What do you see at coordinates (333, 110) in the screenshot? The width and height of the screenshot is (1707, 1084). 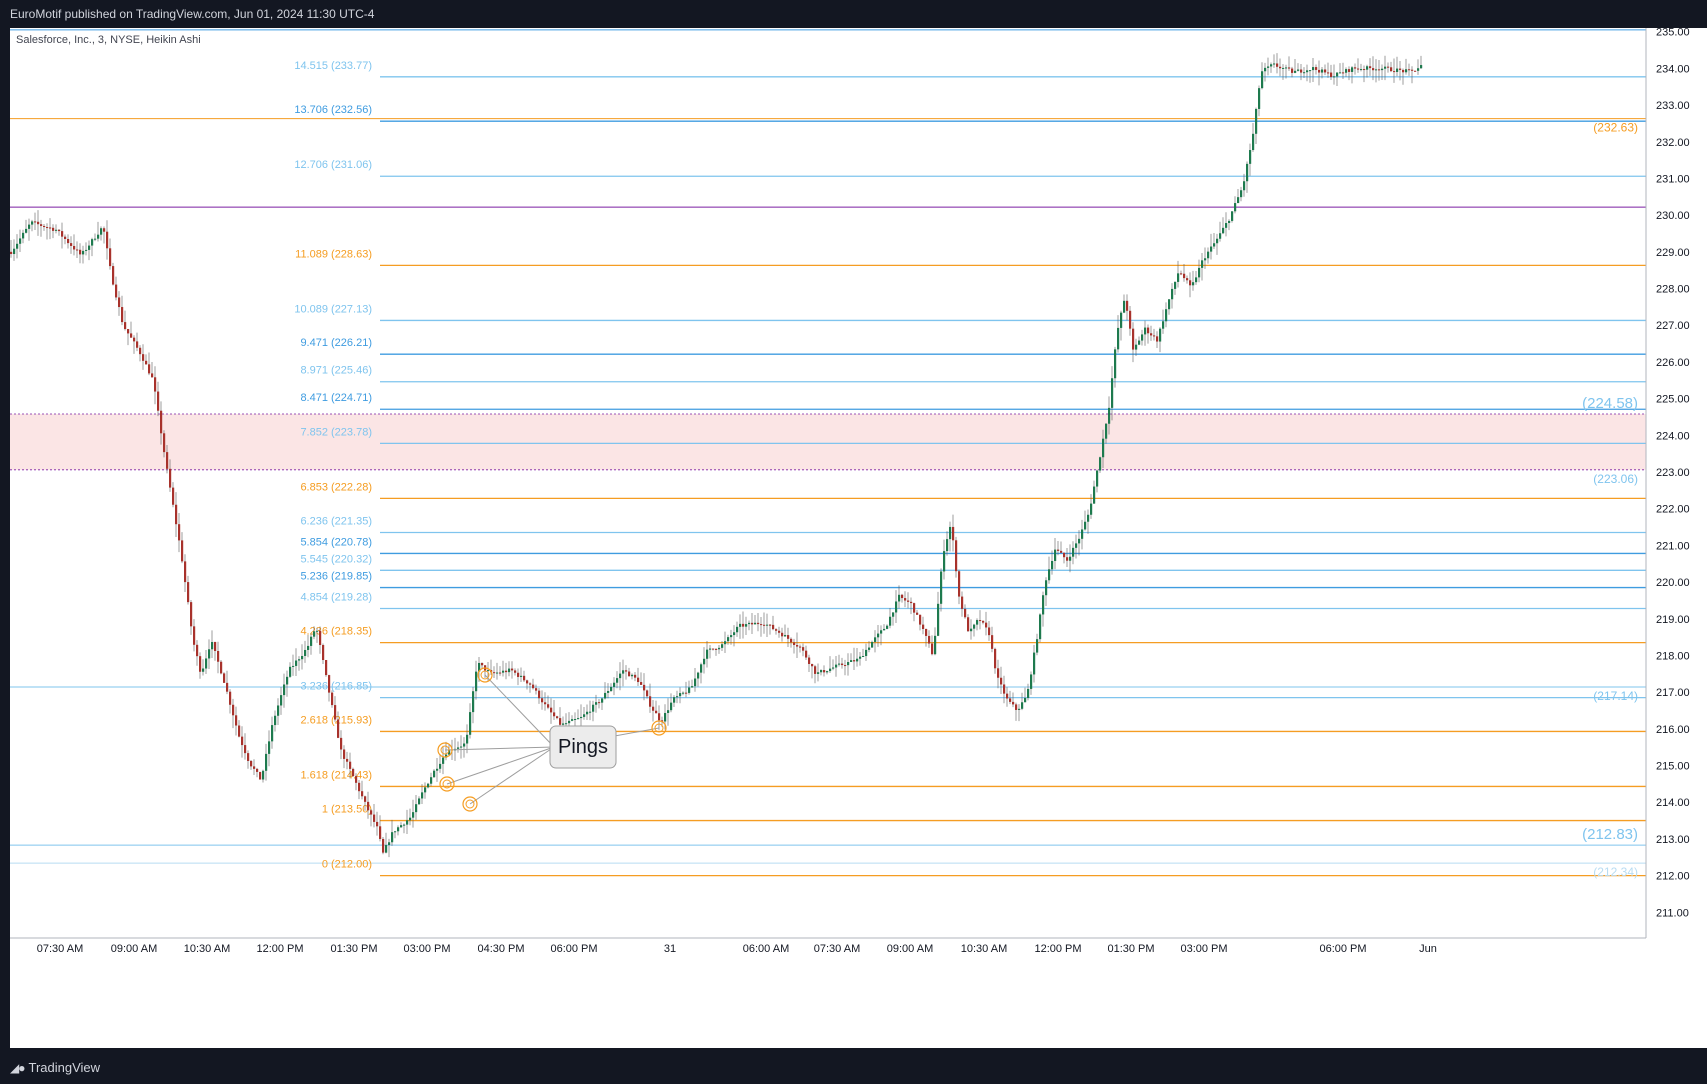 I see `fib-label-19: 13.706 (232.56)` at bounding box center [333, 110].